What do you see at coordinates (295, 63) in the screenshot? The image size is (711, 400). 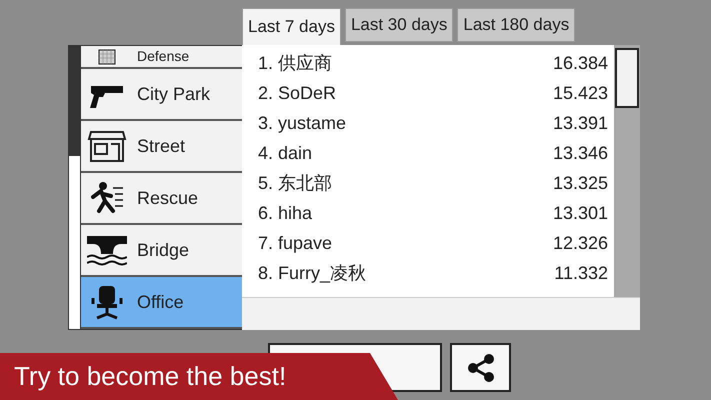 I see `player-name: 1. 供应商` at bounding box center [295, 63].